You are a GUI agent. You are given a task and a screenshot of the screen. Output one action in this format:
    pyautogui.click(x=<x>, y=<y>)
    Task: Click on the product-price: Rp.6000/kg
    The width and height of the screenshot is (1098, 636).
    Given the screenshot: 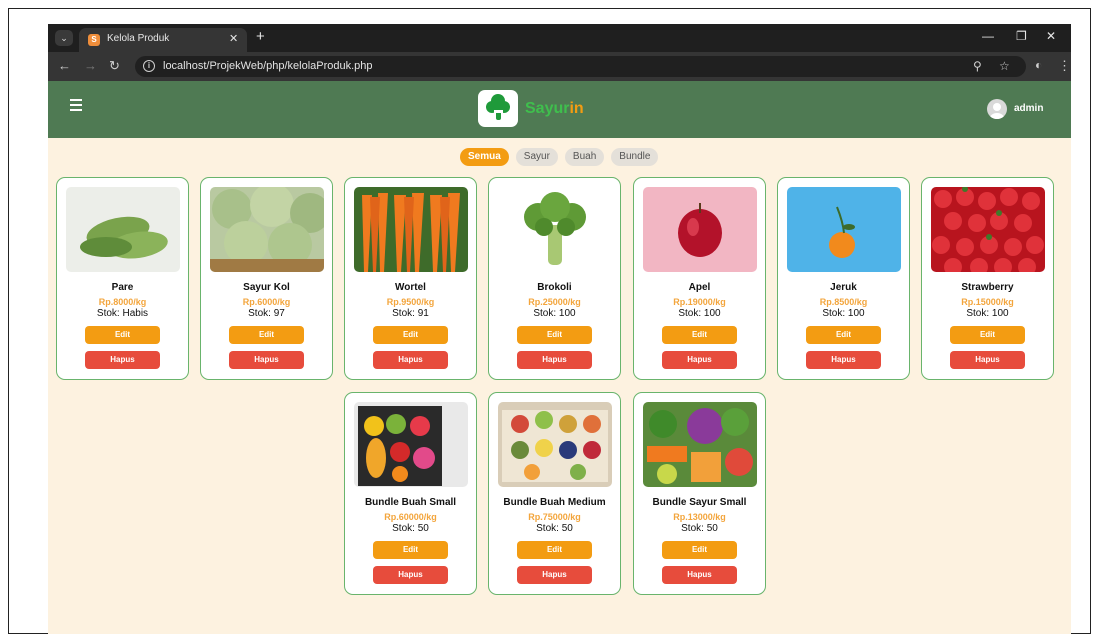 What is the action you would take?
    pyautogui.click(x=266, y=302)
    